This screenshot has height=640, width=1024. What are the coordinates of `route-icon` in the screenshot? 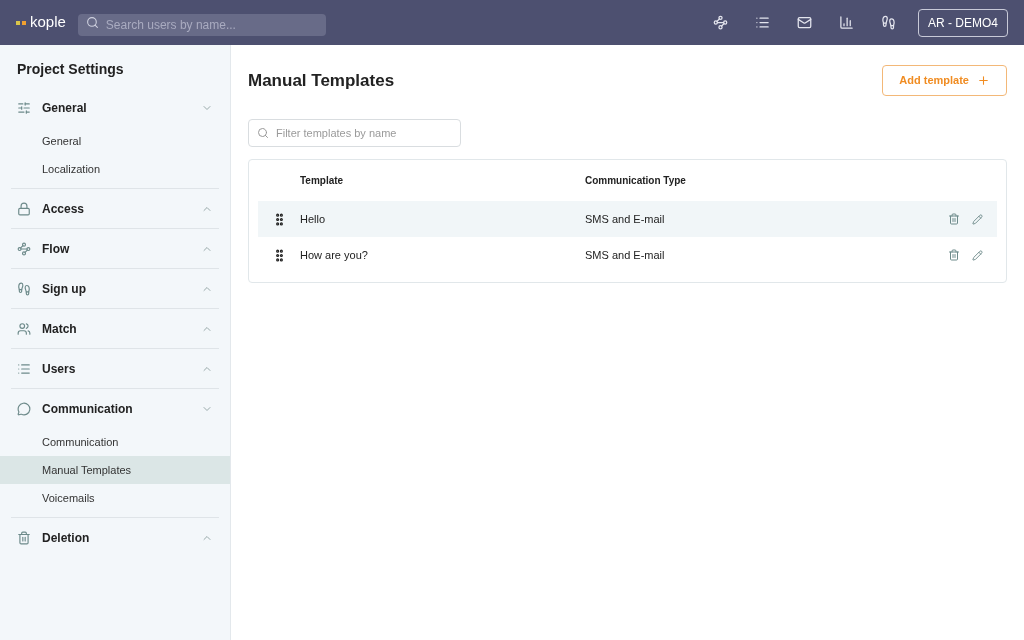 It's located at (24, 248).